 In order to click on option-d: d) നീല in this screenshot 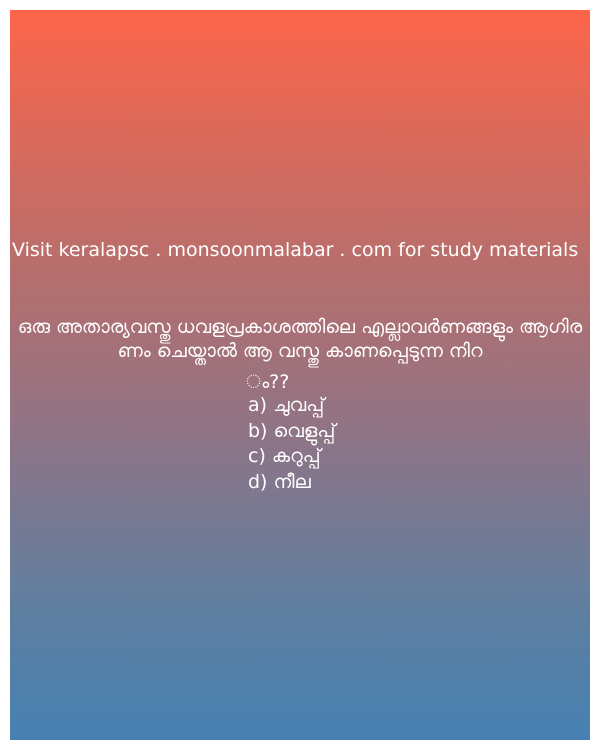, I will do `click(291, 483)`.